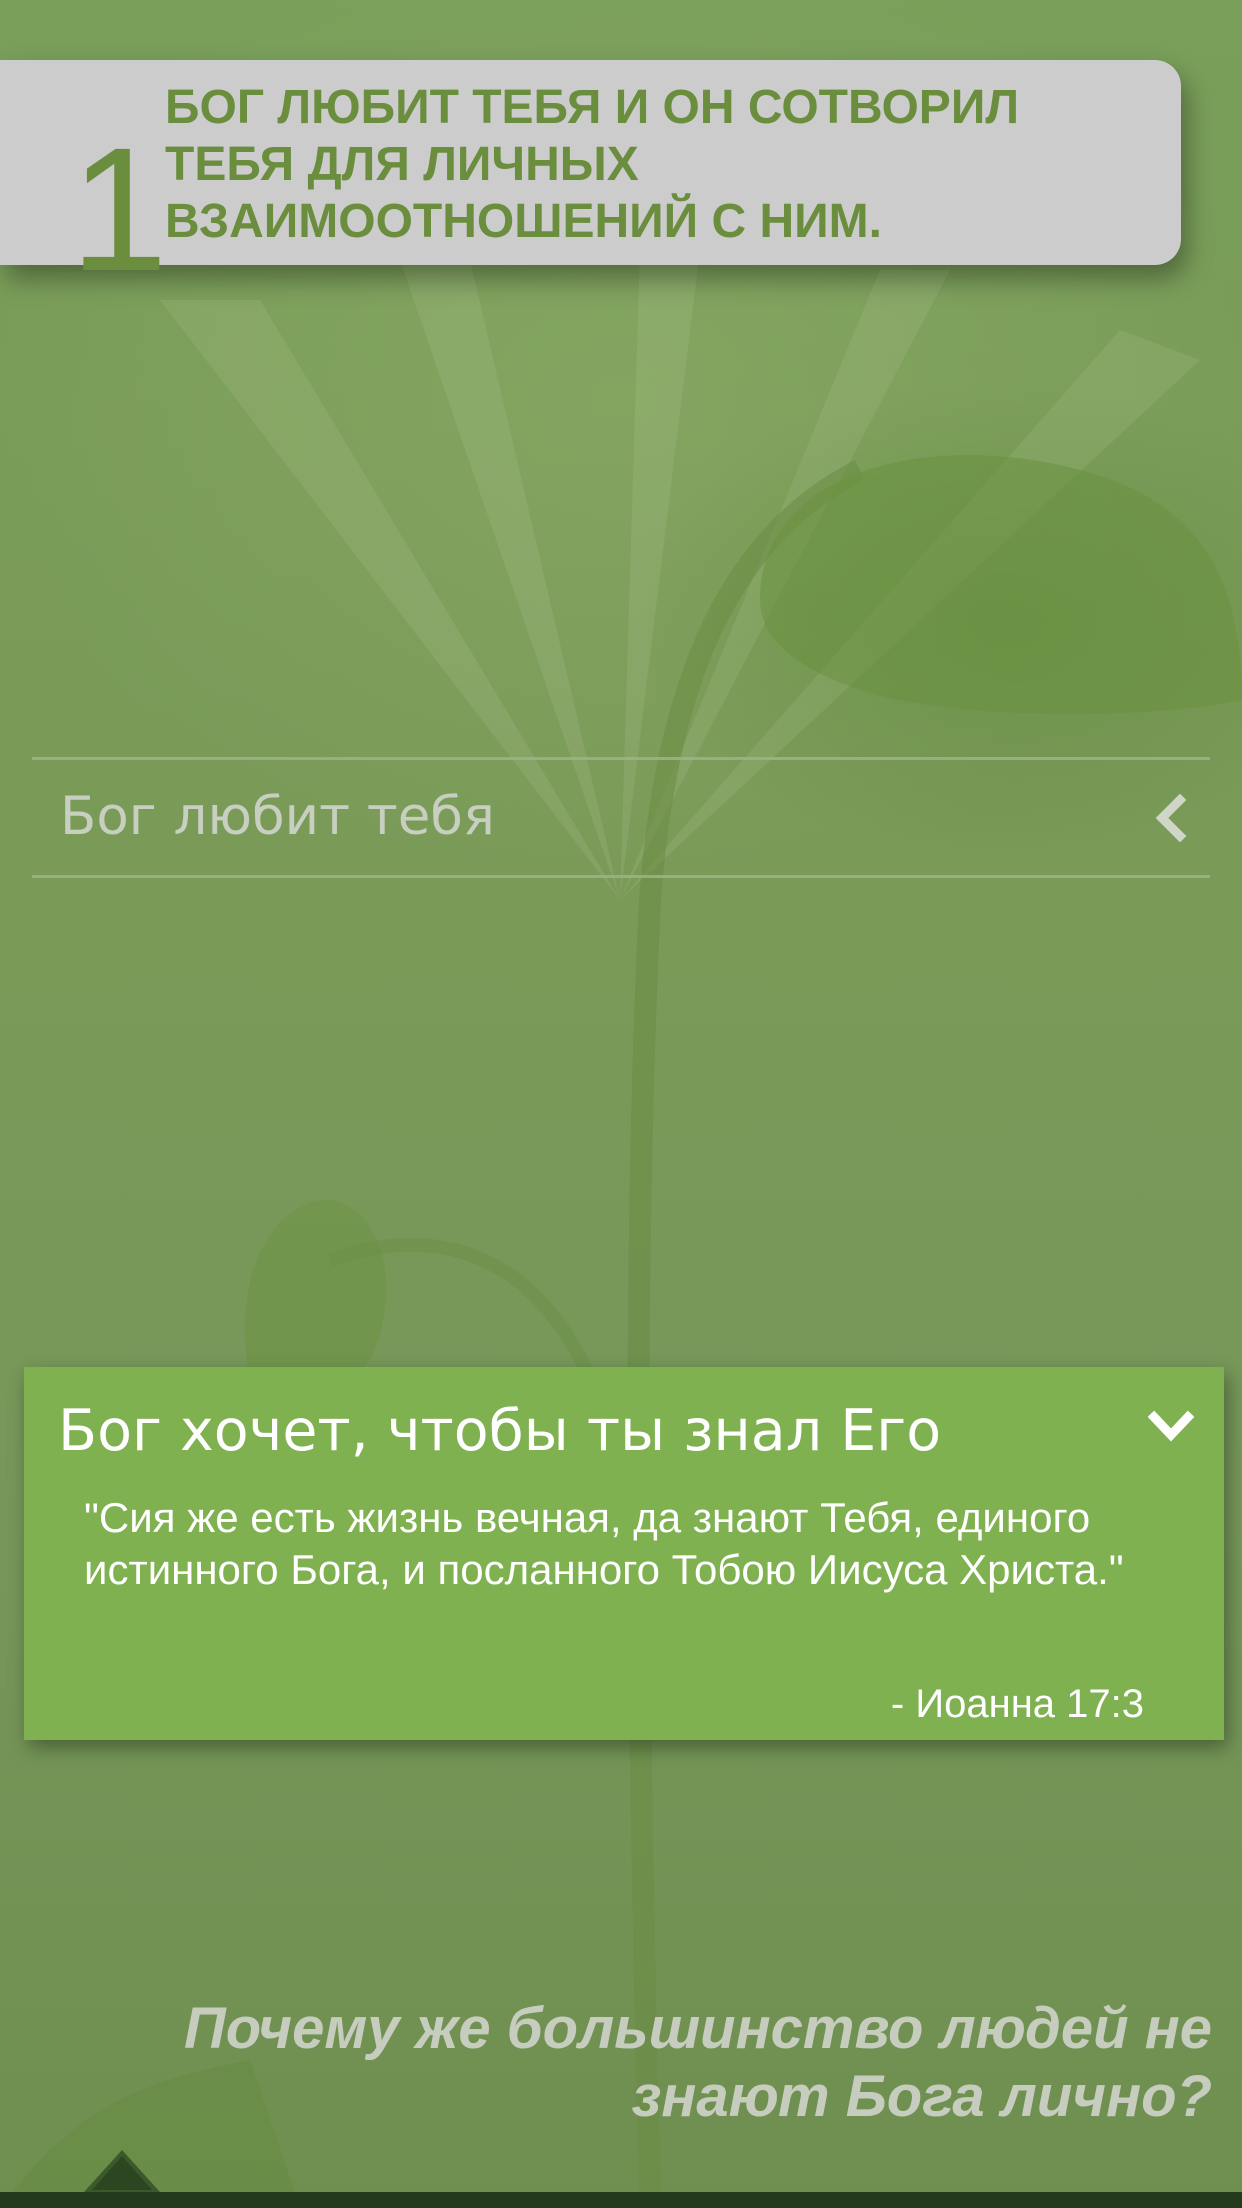 The image size is (1242, 2208). I want to click on up-arrow-icon, so click(122, 2170).